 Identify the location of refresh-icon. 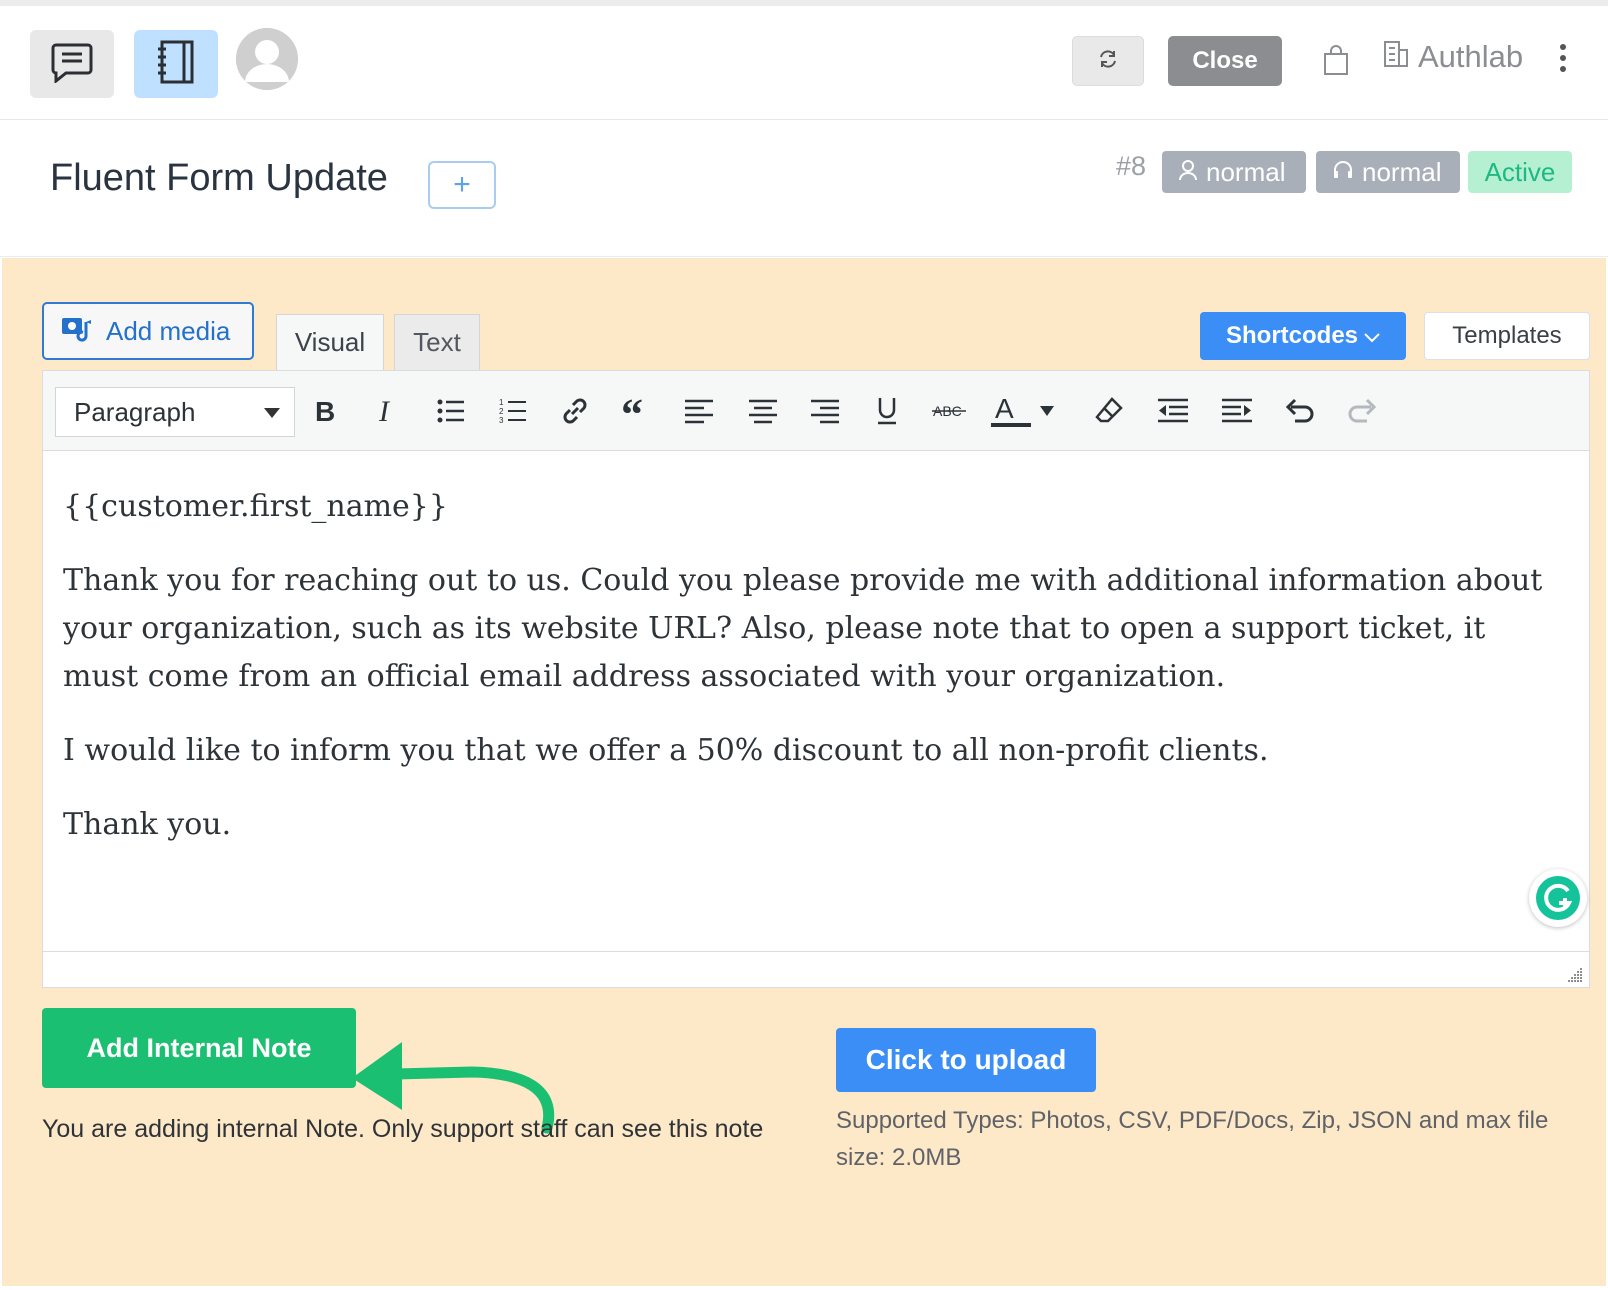
(1108, 61).